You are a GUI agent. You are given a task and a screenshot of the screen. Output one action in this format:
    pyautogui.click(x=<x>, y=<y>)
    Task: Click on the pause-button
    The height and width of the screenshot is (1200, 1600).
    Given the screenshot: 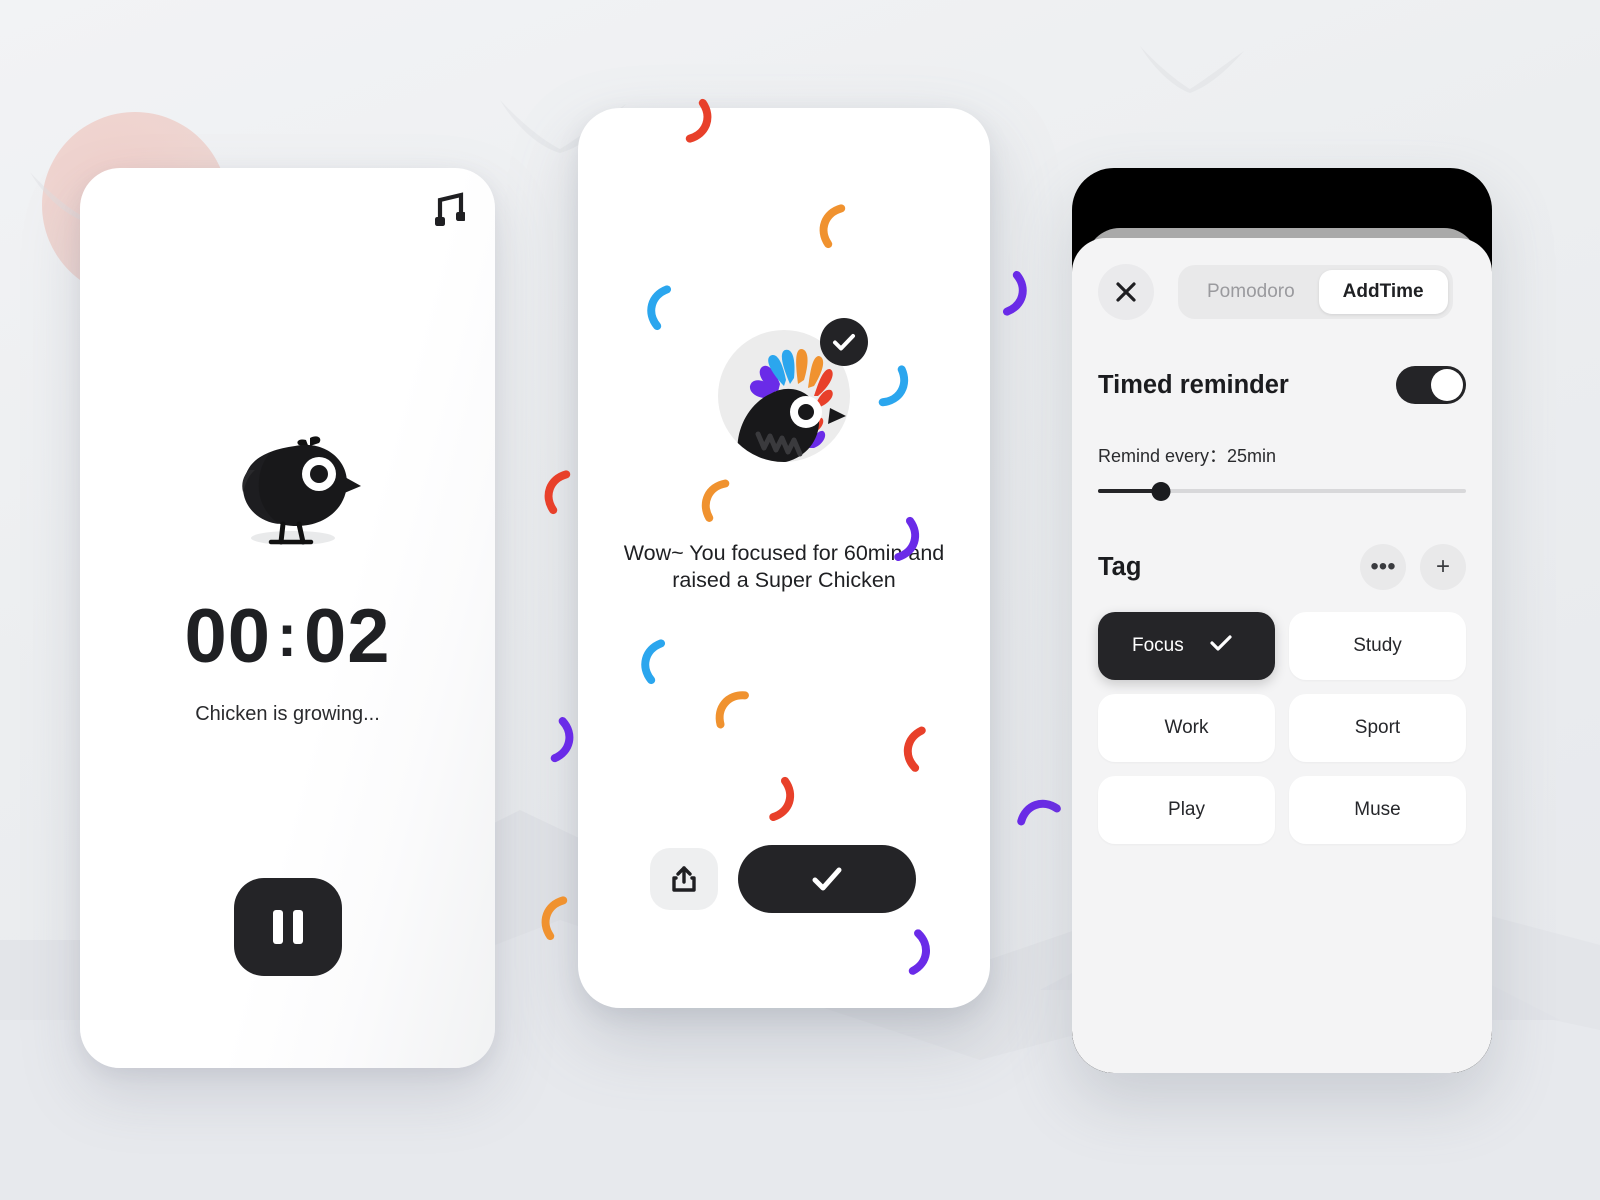 What is the action you would take?
    pyautogui.click(x=287, y=927)
    